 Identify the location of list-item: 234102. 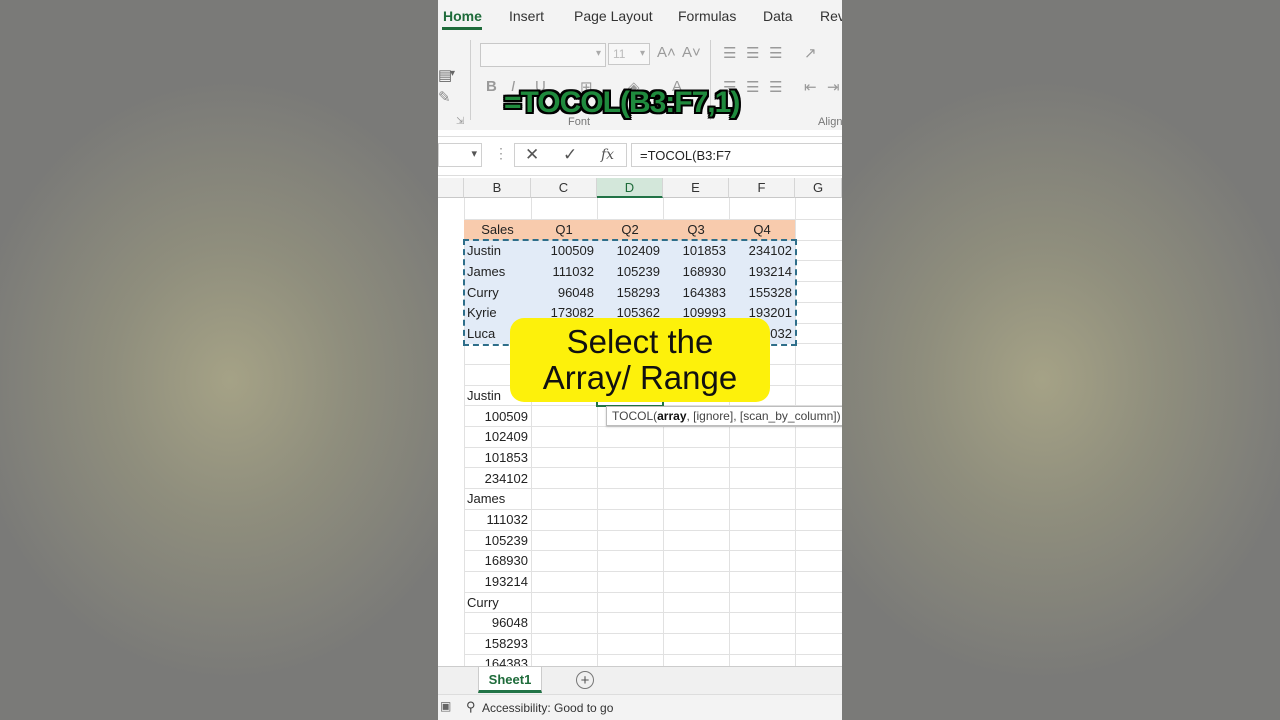
(497, 479).